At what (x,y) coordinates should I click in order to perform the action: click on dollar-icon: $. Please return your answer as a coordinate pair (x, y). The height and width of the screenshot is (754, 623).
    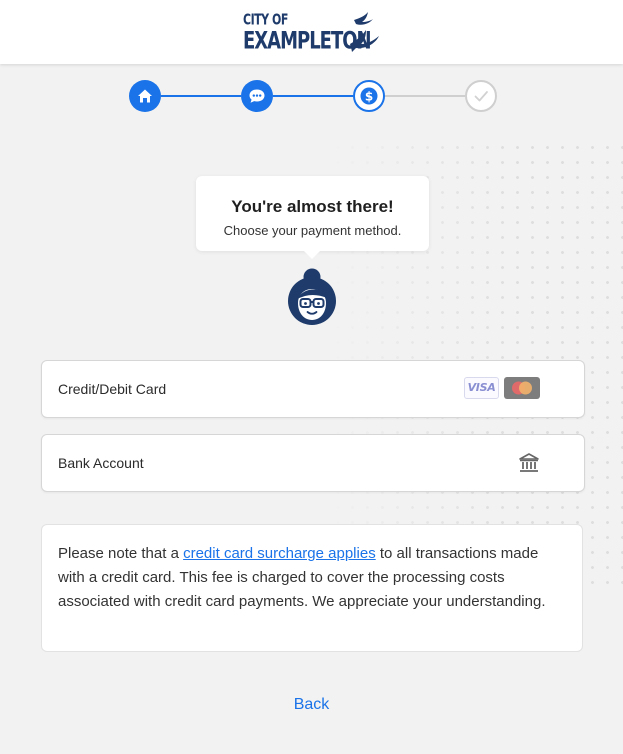
    Looking at the image, I should click on (369, 96).